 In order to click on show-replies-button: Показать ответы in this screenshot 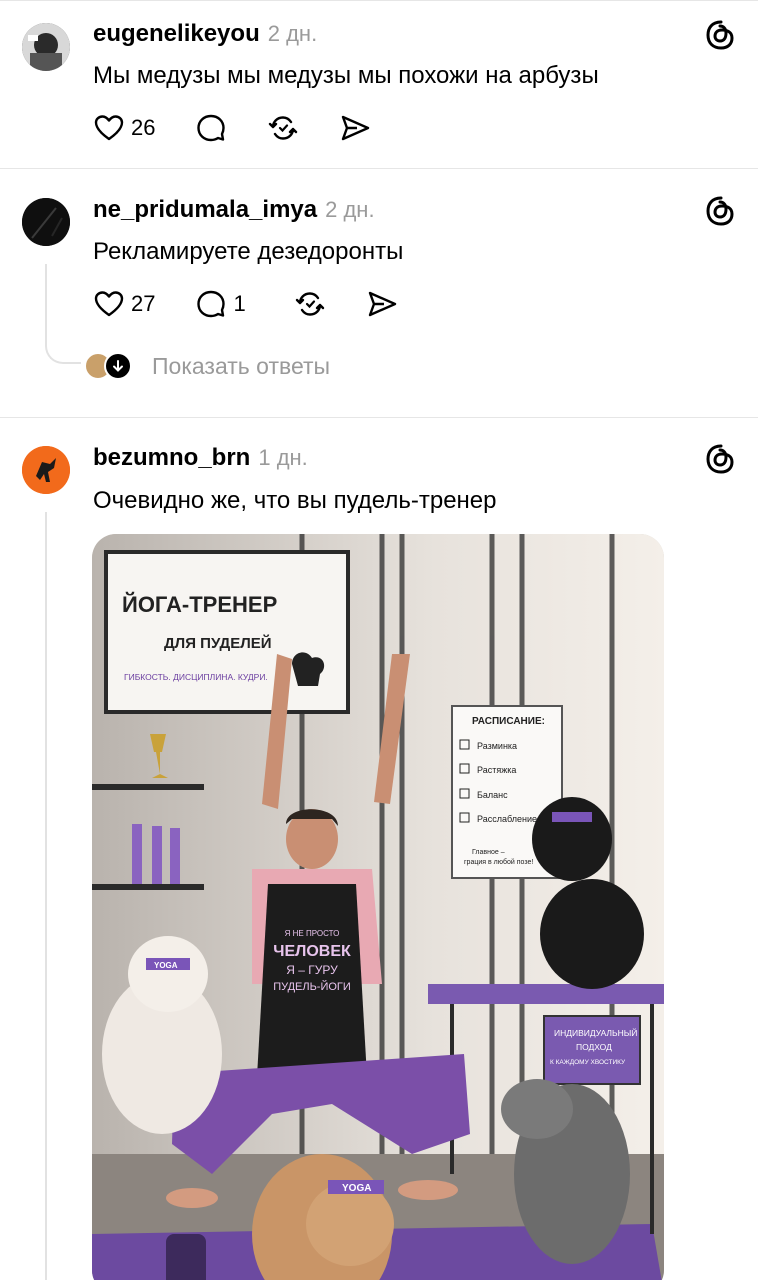, I will do `click(207, 366)`.